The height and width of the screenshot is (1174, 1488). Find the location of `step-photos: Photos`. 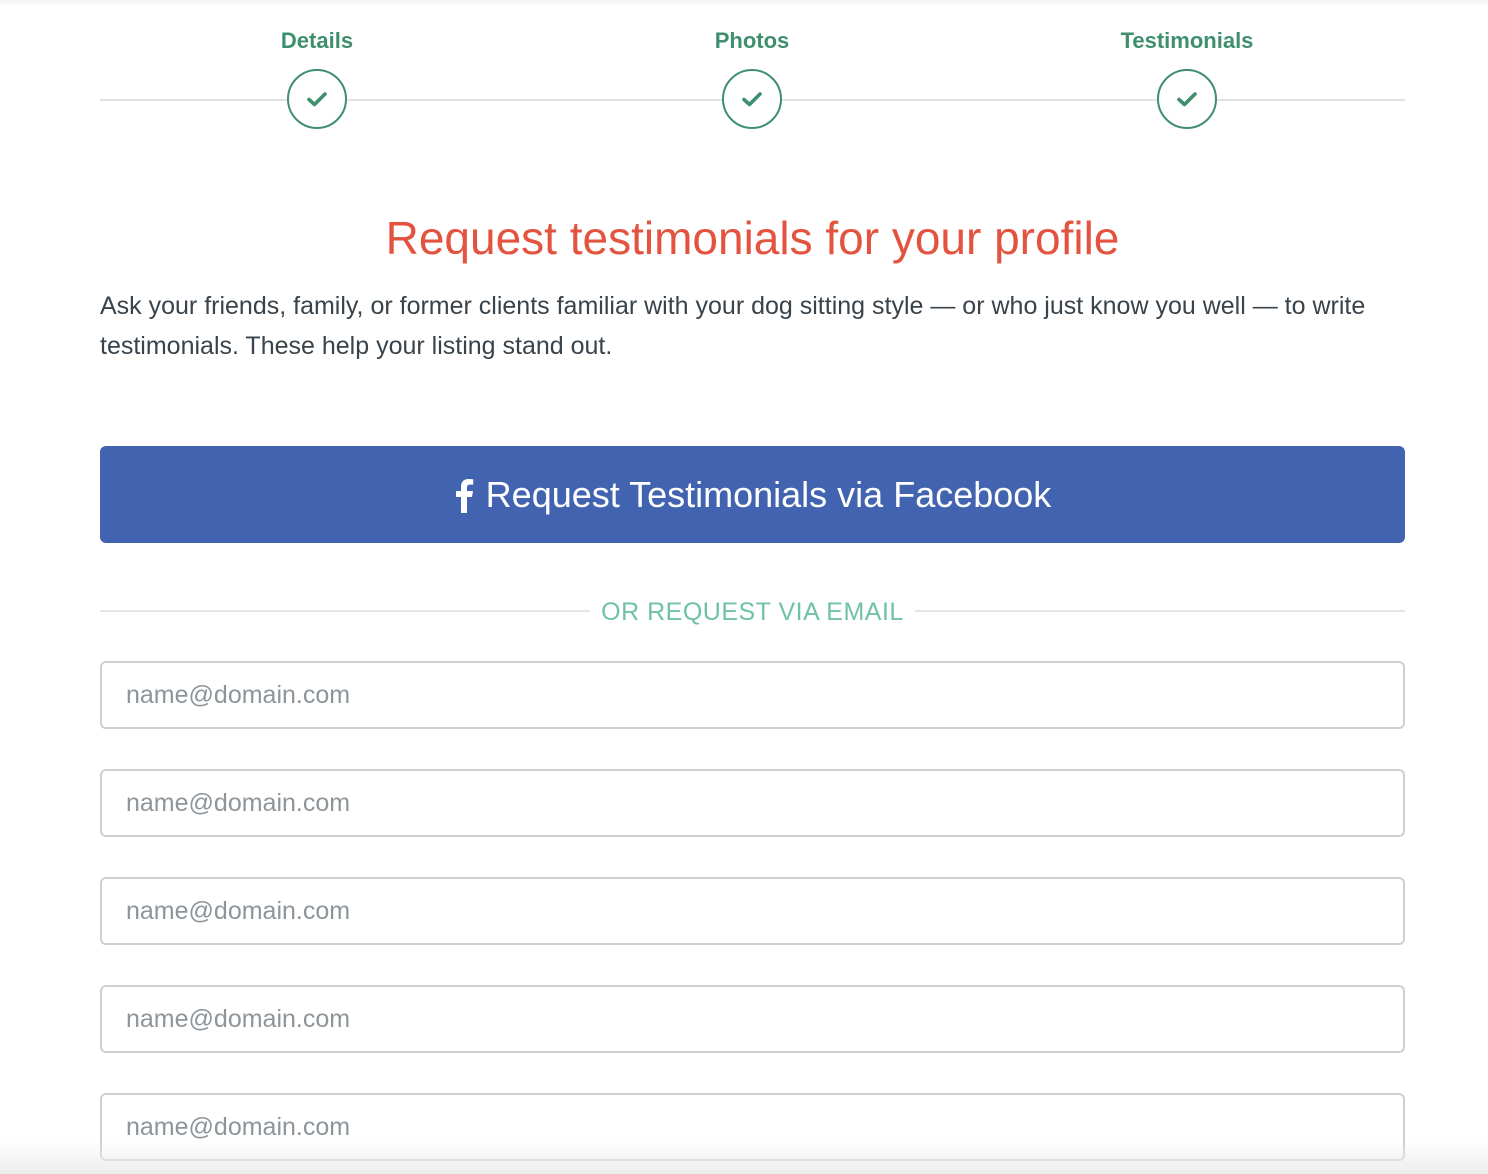

step-photos: Photos is located at coordinates (752, 77).